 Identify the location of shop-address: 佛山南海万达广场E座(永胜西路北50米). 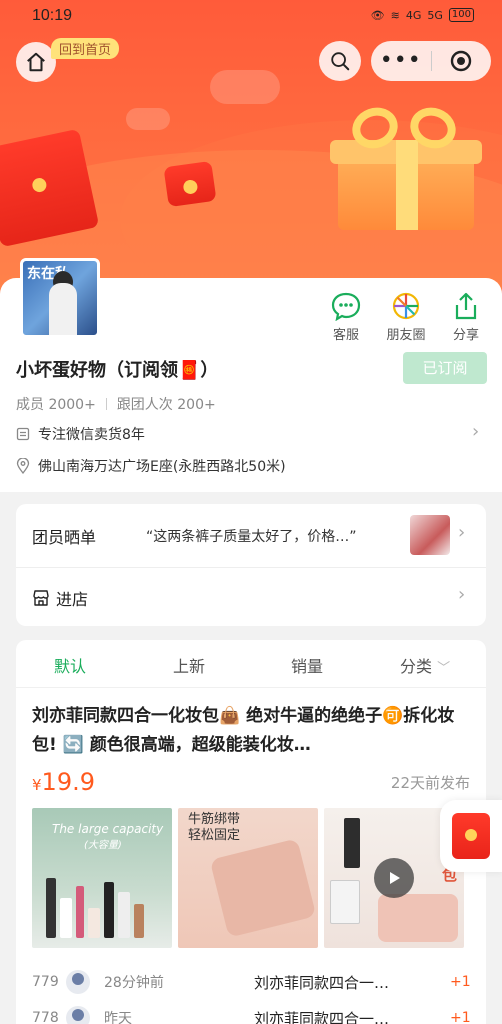
(162, 467).